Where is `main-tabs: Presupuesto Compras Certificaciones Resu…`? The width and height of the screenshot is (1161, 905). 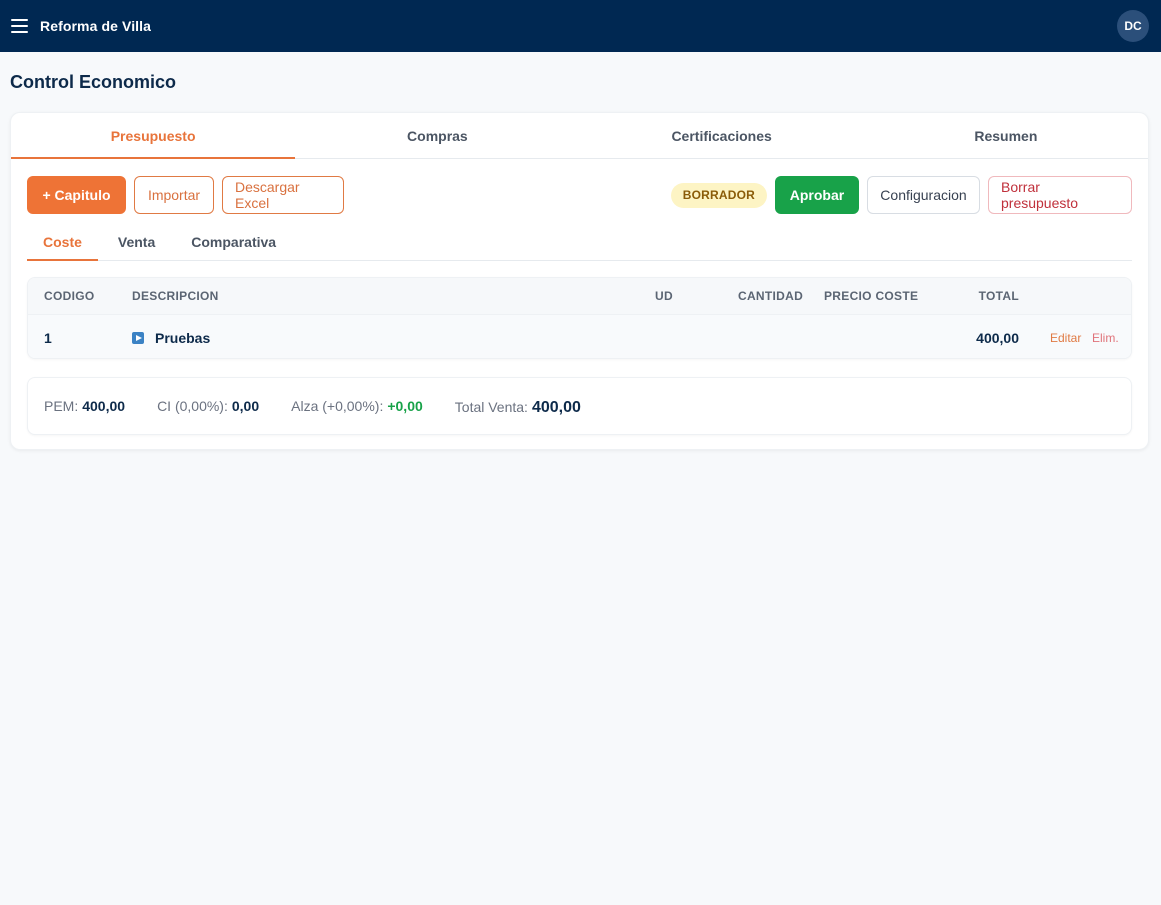
main-tabs: Presupuesto Compras Certificaciones Resu… is located at coordinates (579, 136).